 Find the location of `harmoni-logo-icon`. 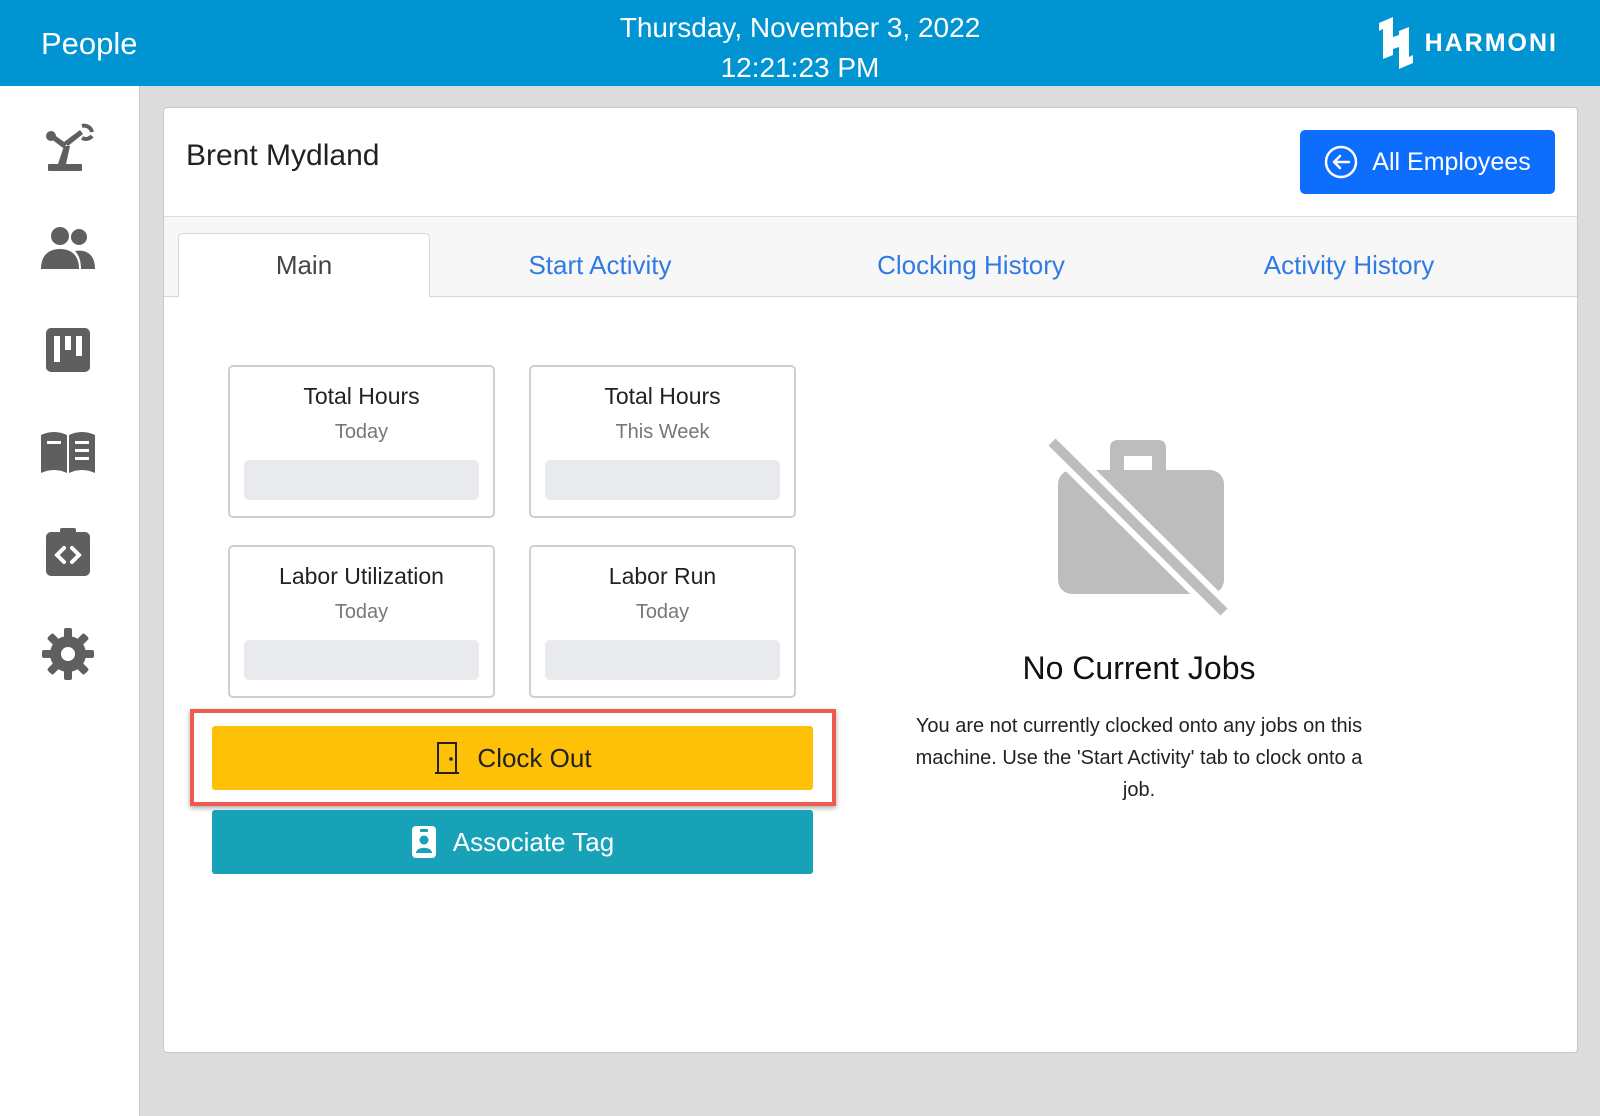

harmoni-logo-icon is located at coordinates (1395, 43).